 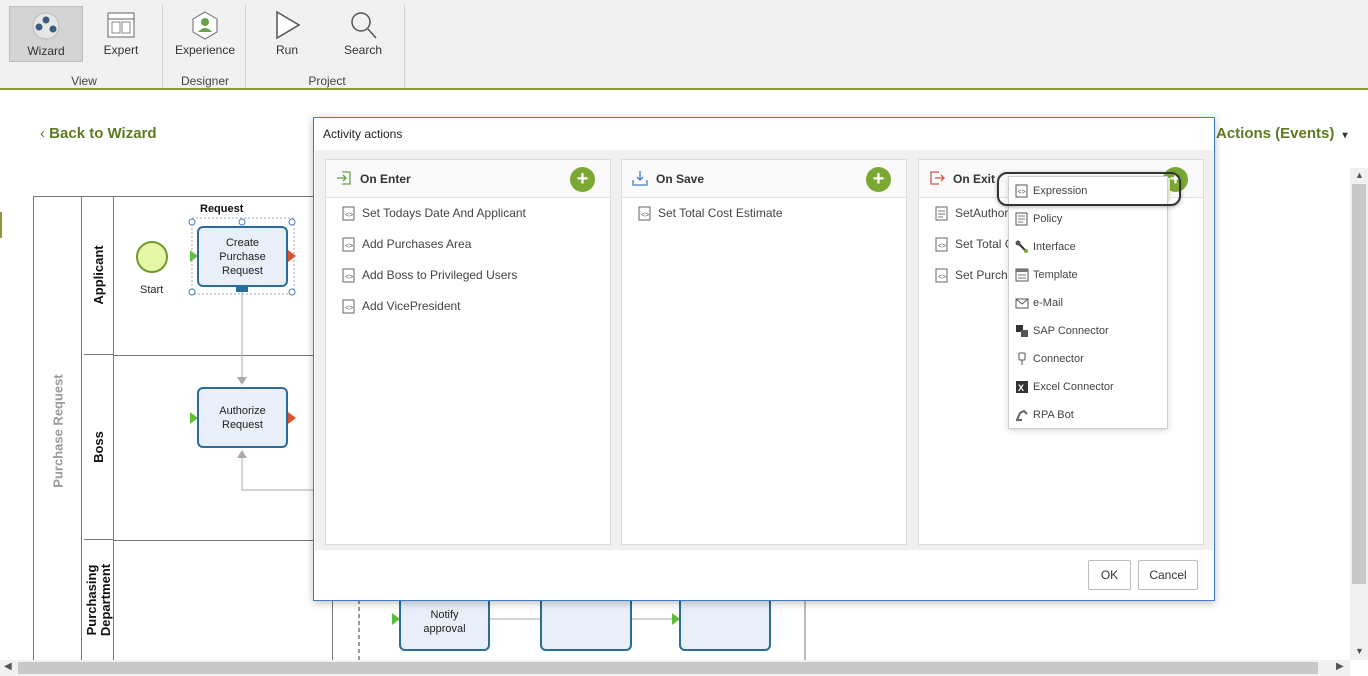 I want to click on rpa-bot-icon, so click(x=1022, y=415).